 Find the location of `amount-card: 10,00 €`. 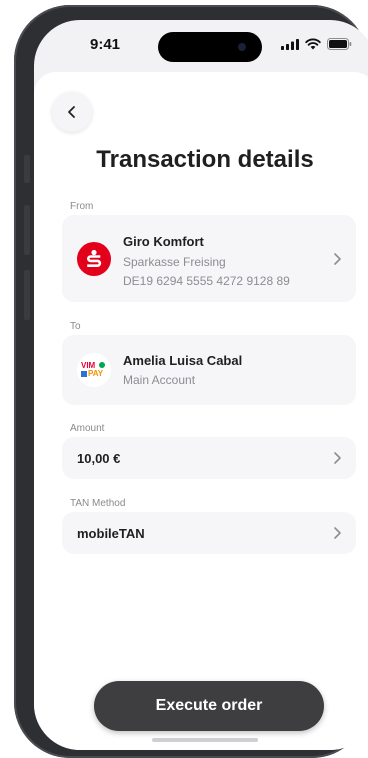

amount-card: 10,00 € is located at coordinates (209, 458).